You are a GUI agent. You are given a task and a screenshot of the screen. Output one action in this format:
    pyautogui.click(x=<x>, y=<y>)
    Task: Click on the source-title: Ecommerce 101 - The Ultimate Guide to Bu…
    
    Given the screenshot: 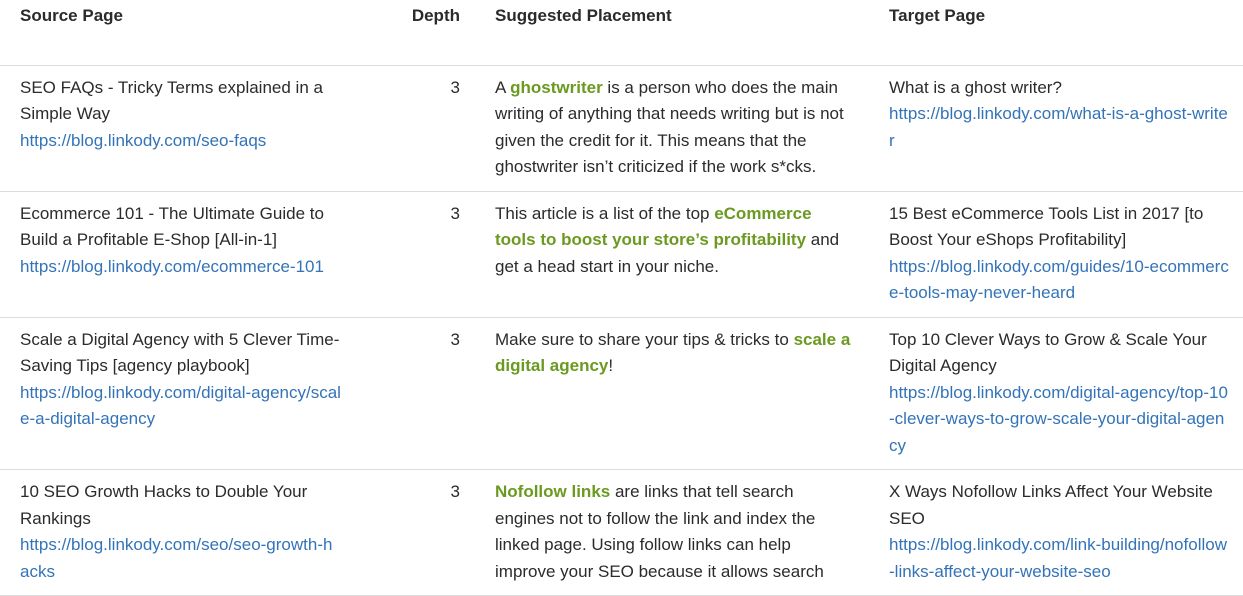 What is the action you would take?
    pyautogui.click(x=172, y=226)
    